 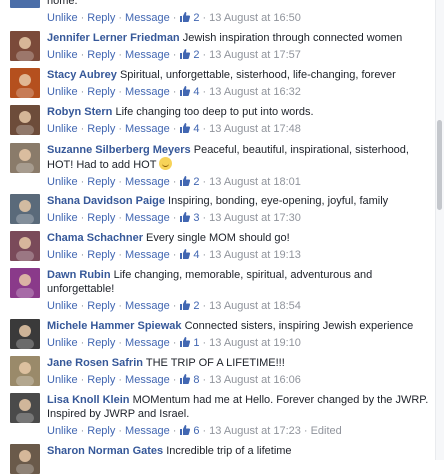 What do you see at coordinates (95, 238) in the screenshot?
I see `commenter-name: Chama Schachner` at bounding box center [95, 238].